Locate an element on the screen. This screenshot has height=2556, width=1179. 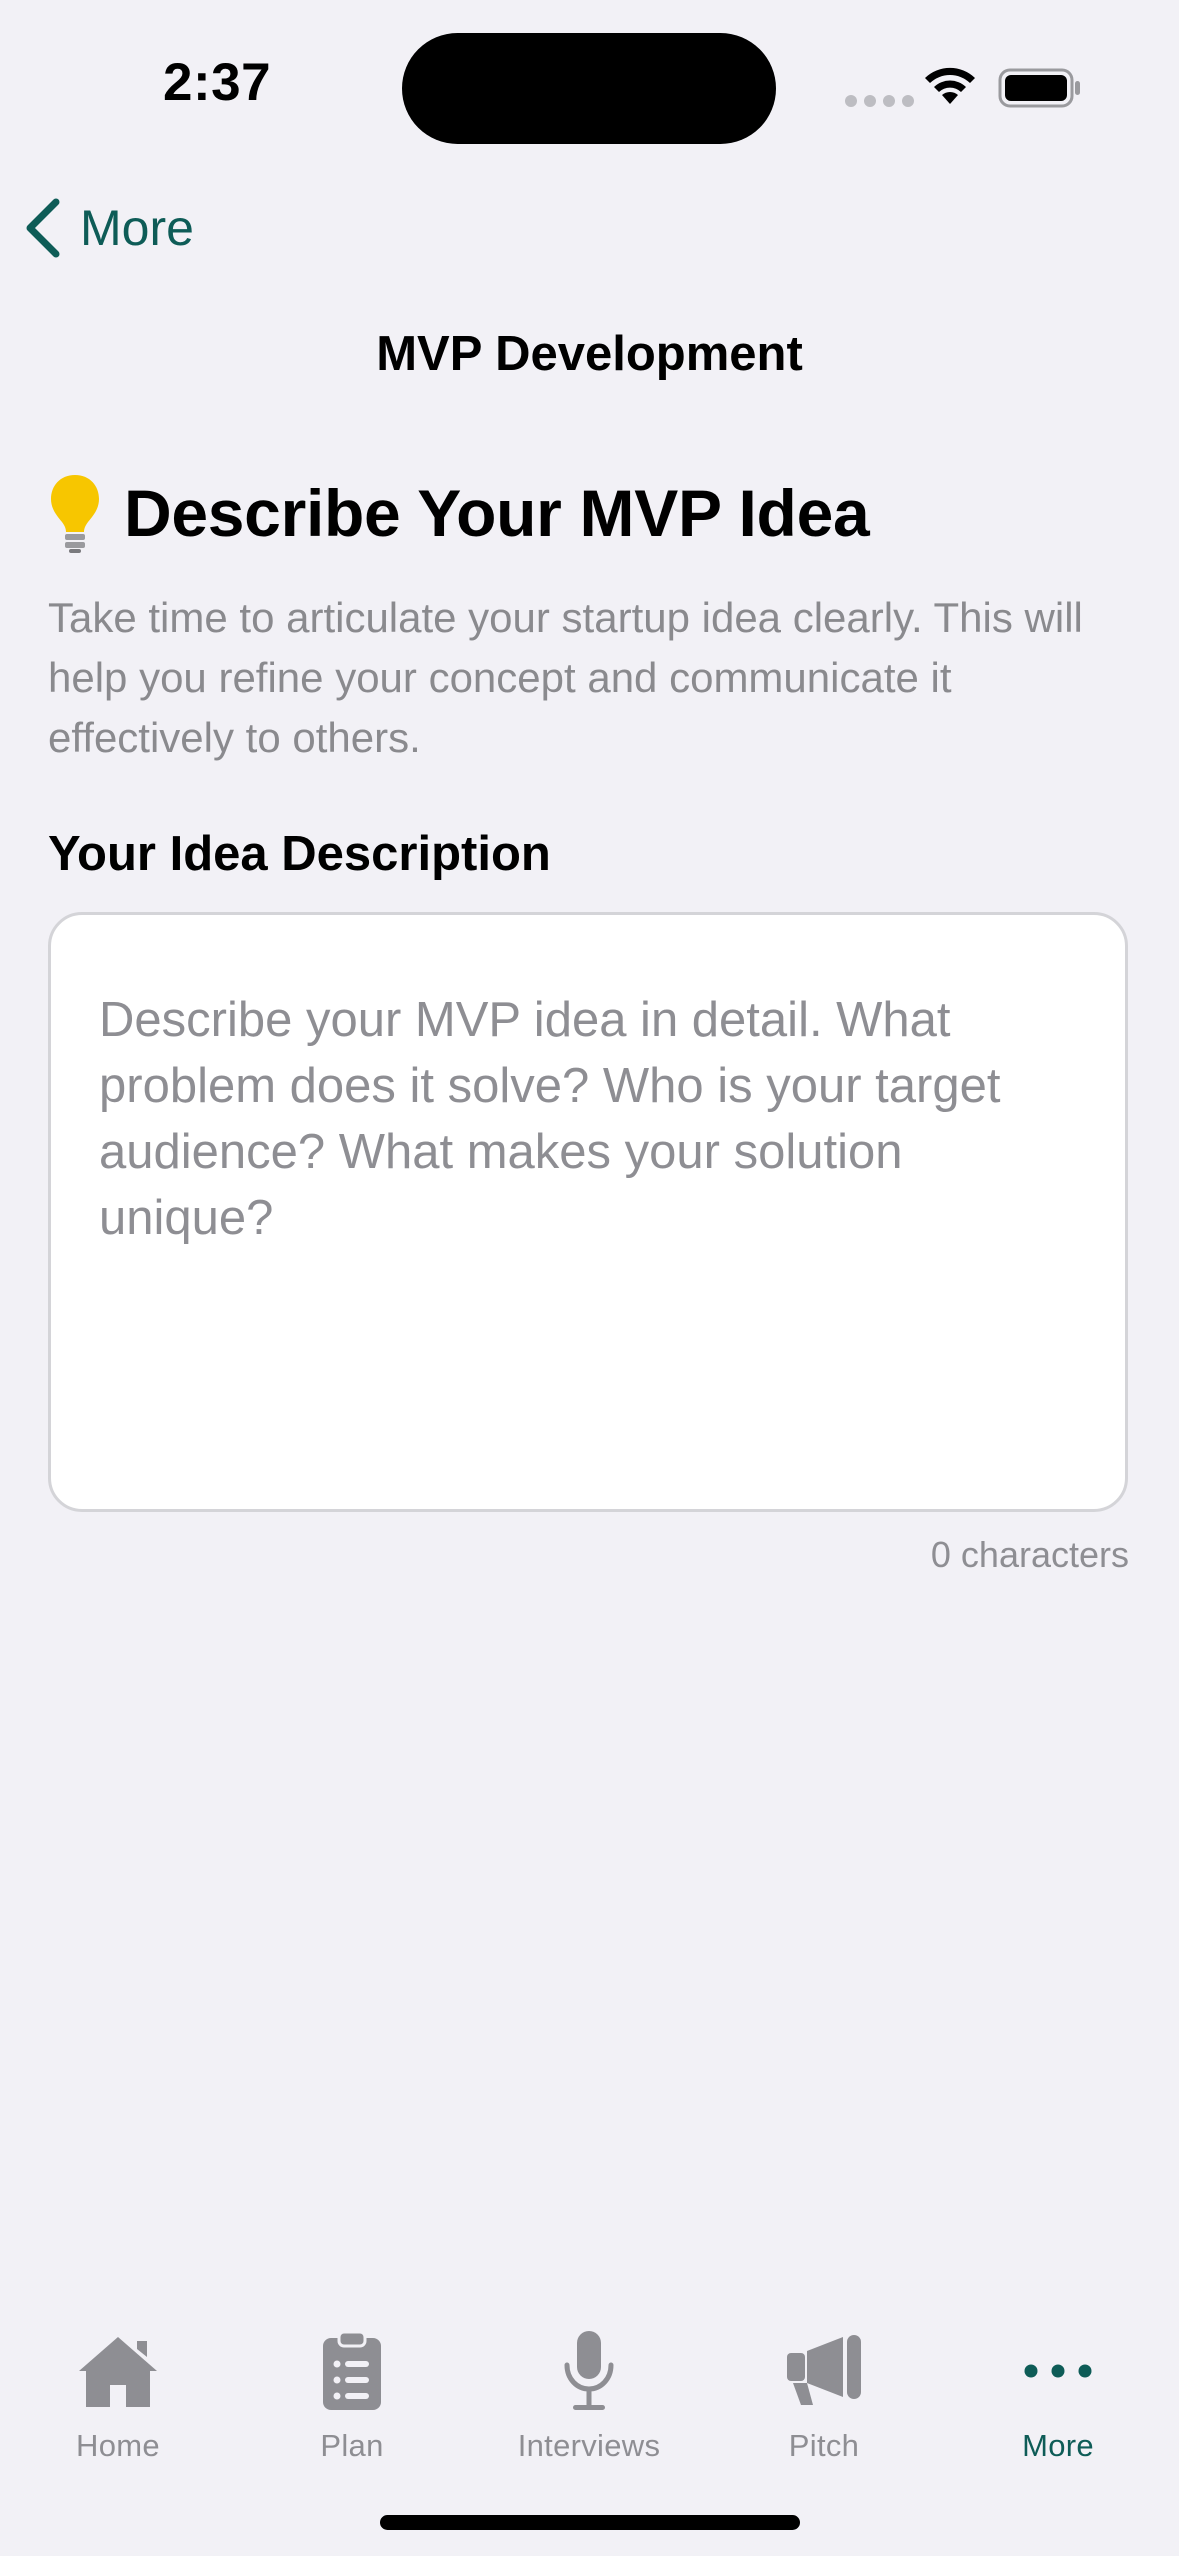
tab-pitch: Pitch is located at coordinates (824, 2395).